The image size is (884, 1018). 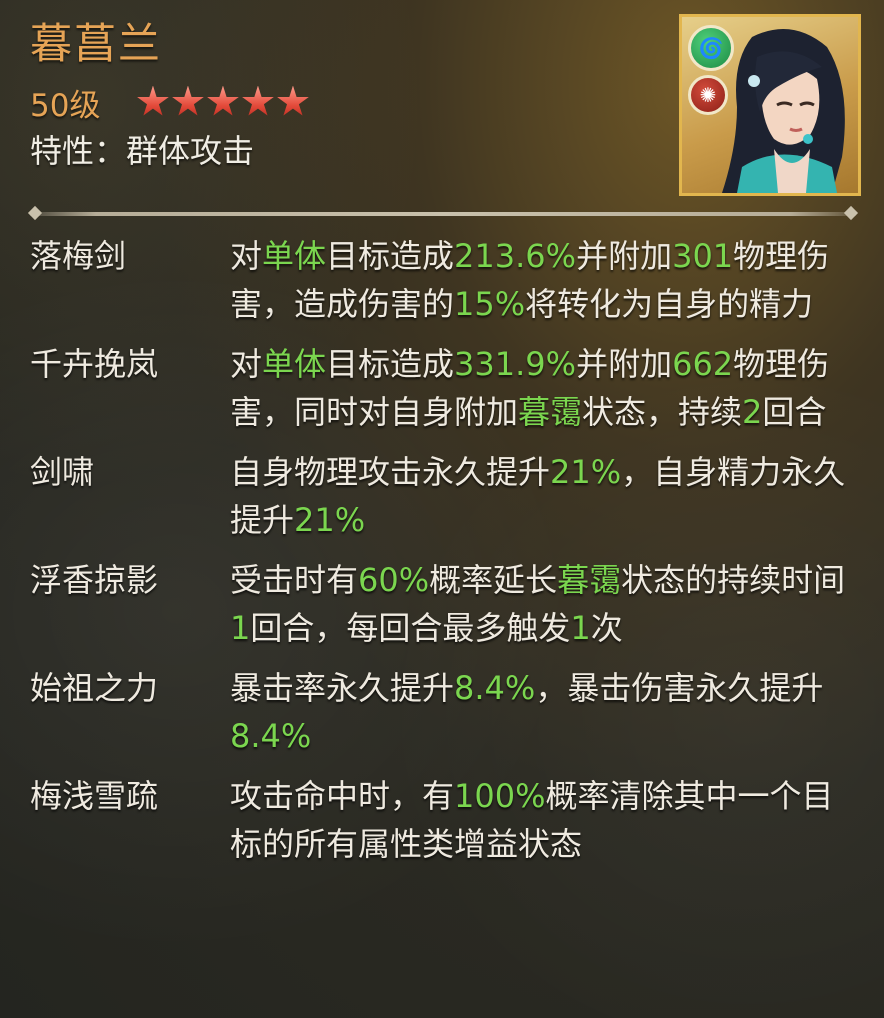 I want to click on skill-name: 始祖之力, so click(x=94, y=688).